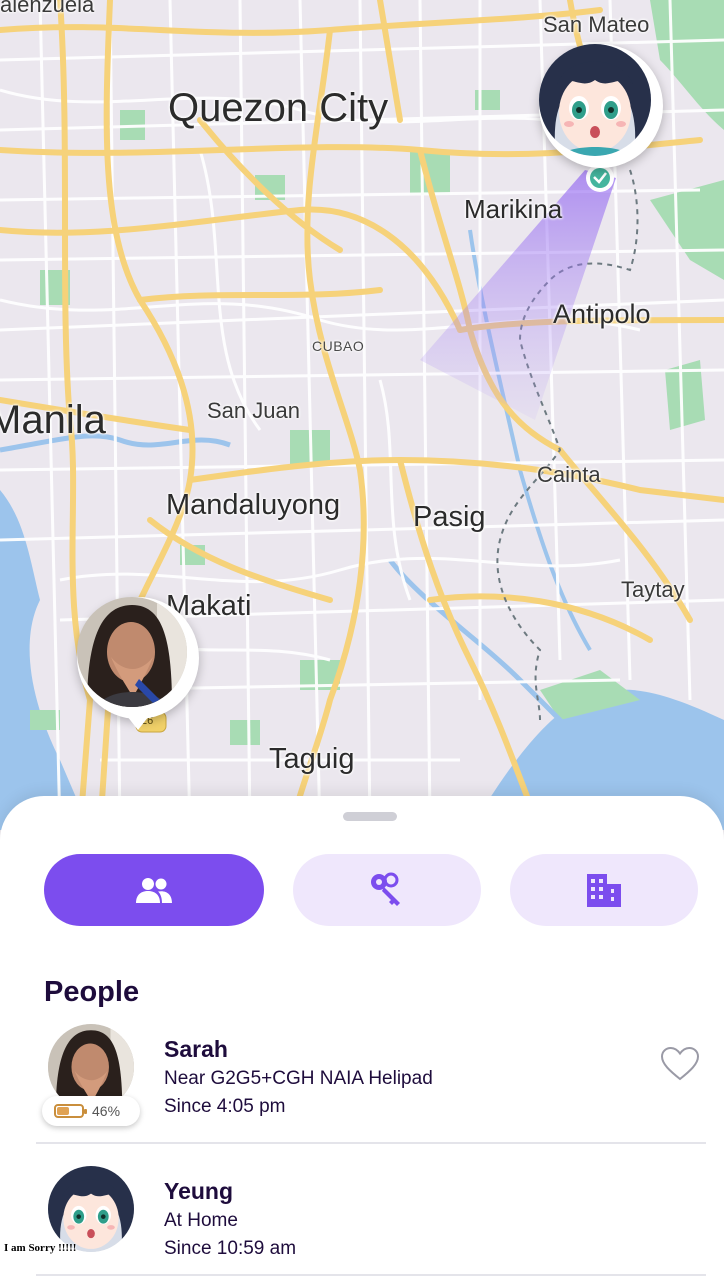 The height and width of the screenshot is (1280, 724). What do you see at coordinates (53, 420) in the screenshot?
I see `map-label-manila: Manila` at bounding box center [53, 420].